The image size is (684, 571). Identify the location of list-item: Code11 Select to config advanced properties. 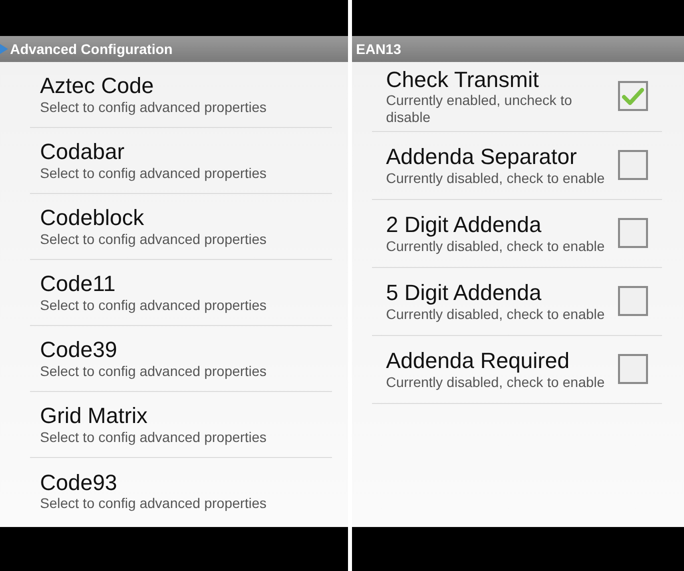
(181, 293).